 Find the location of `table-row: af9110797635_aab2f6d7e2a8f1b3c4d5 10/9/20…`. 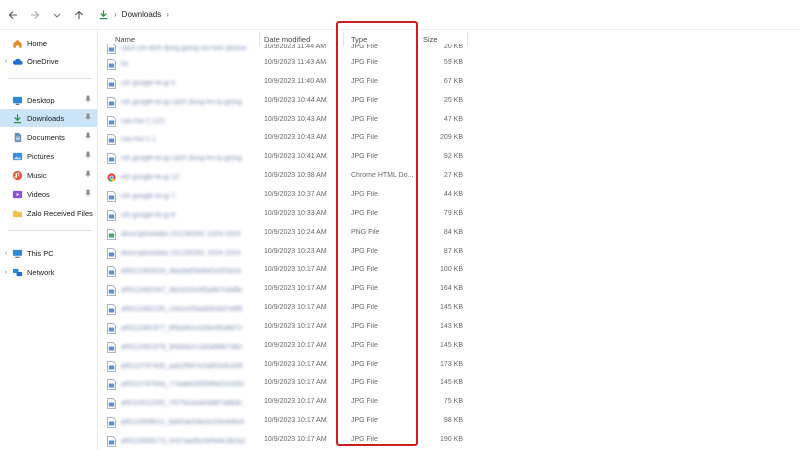

table-row: af9110797635_aab2f6d7e2a8f1b3c4d5 10/9/20… is located at coordinates (449, 365).